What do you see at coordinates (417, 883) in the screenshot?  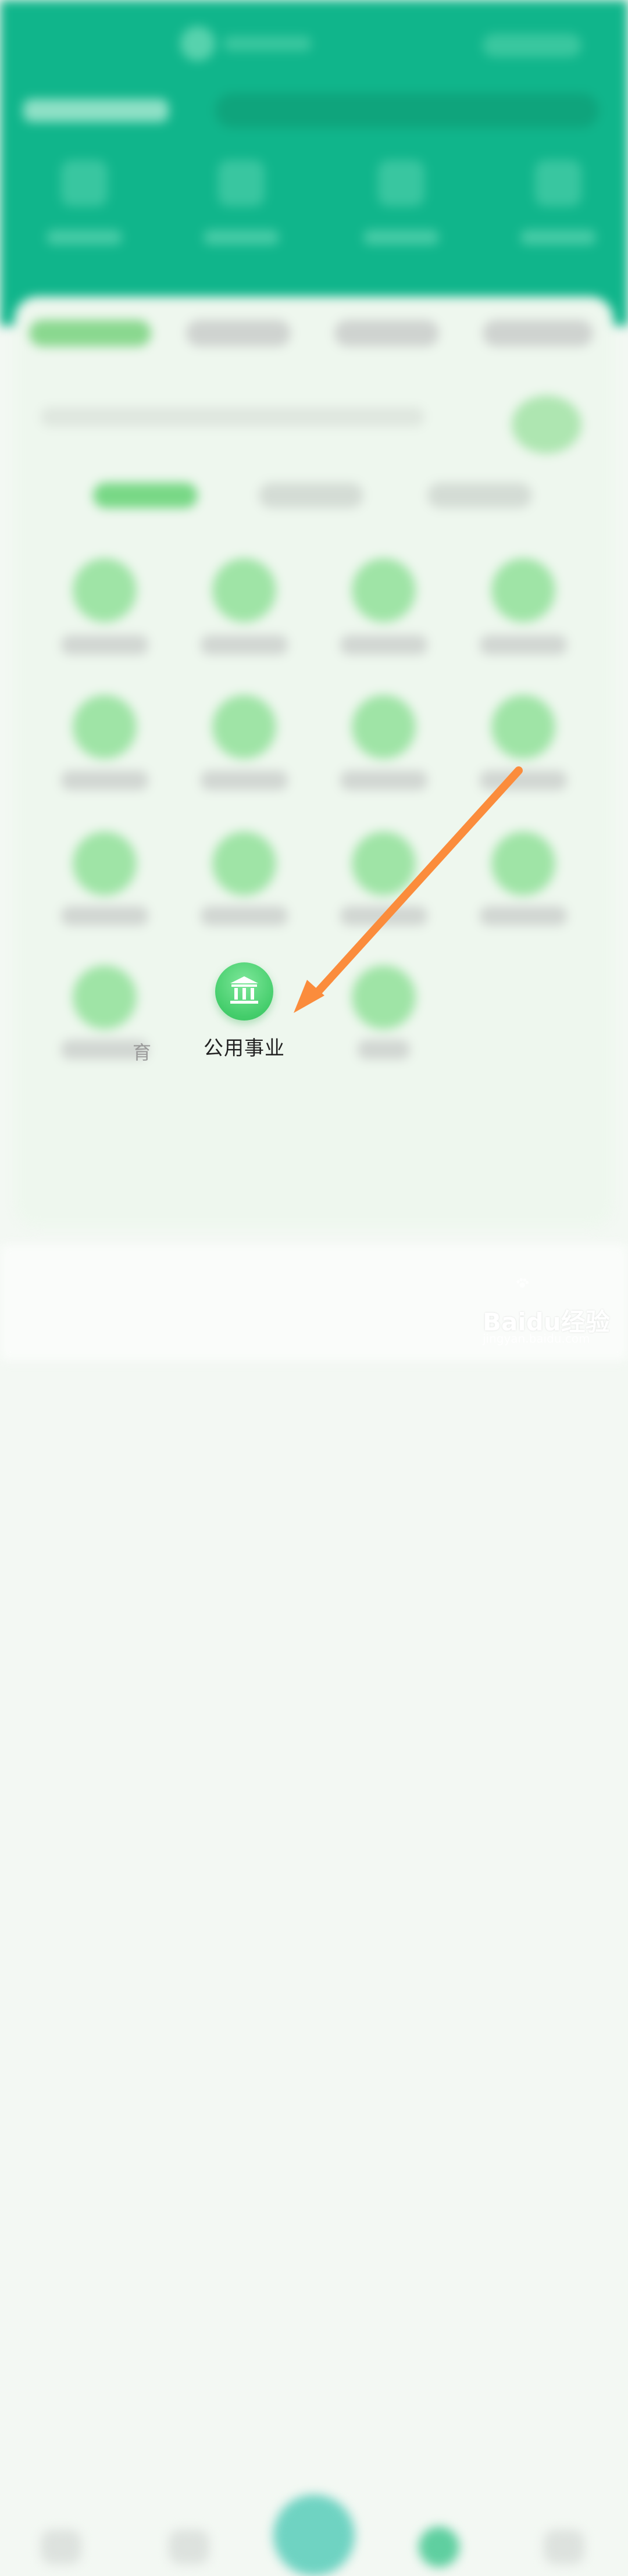 I see `arrow-shaft` at bounding box center [417, 883].